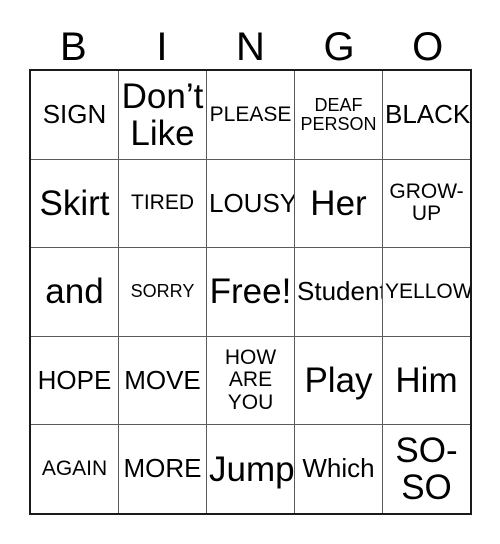 The height and width of the screenshot is (544, 500). I want to click on bingo-header-letter-g: G, so click(339, 45).